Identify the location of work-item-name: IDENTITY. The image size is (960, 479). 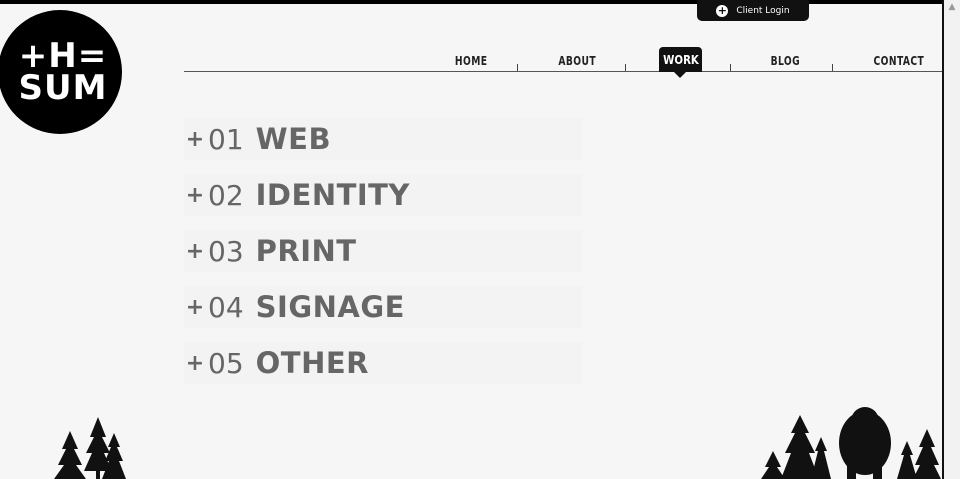
(332, 195).